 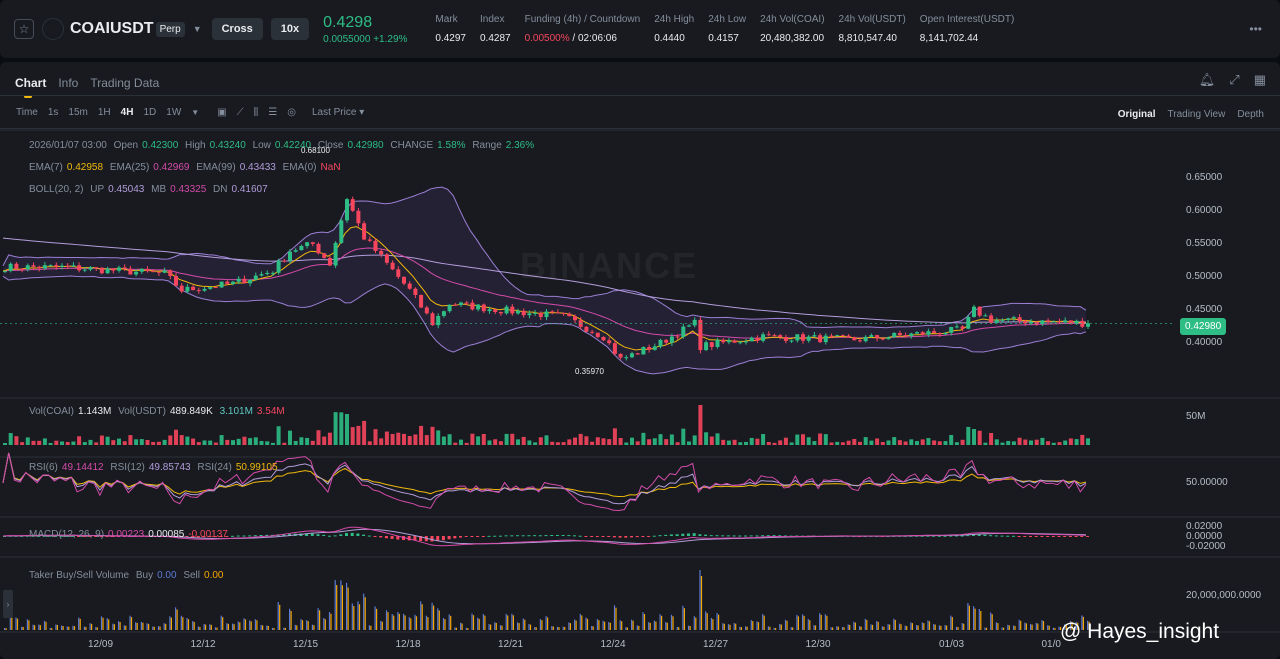 I want to click on time-axis-label: 12/15, so click(x=306, y=644).